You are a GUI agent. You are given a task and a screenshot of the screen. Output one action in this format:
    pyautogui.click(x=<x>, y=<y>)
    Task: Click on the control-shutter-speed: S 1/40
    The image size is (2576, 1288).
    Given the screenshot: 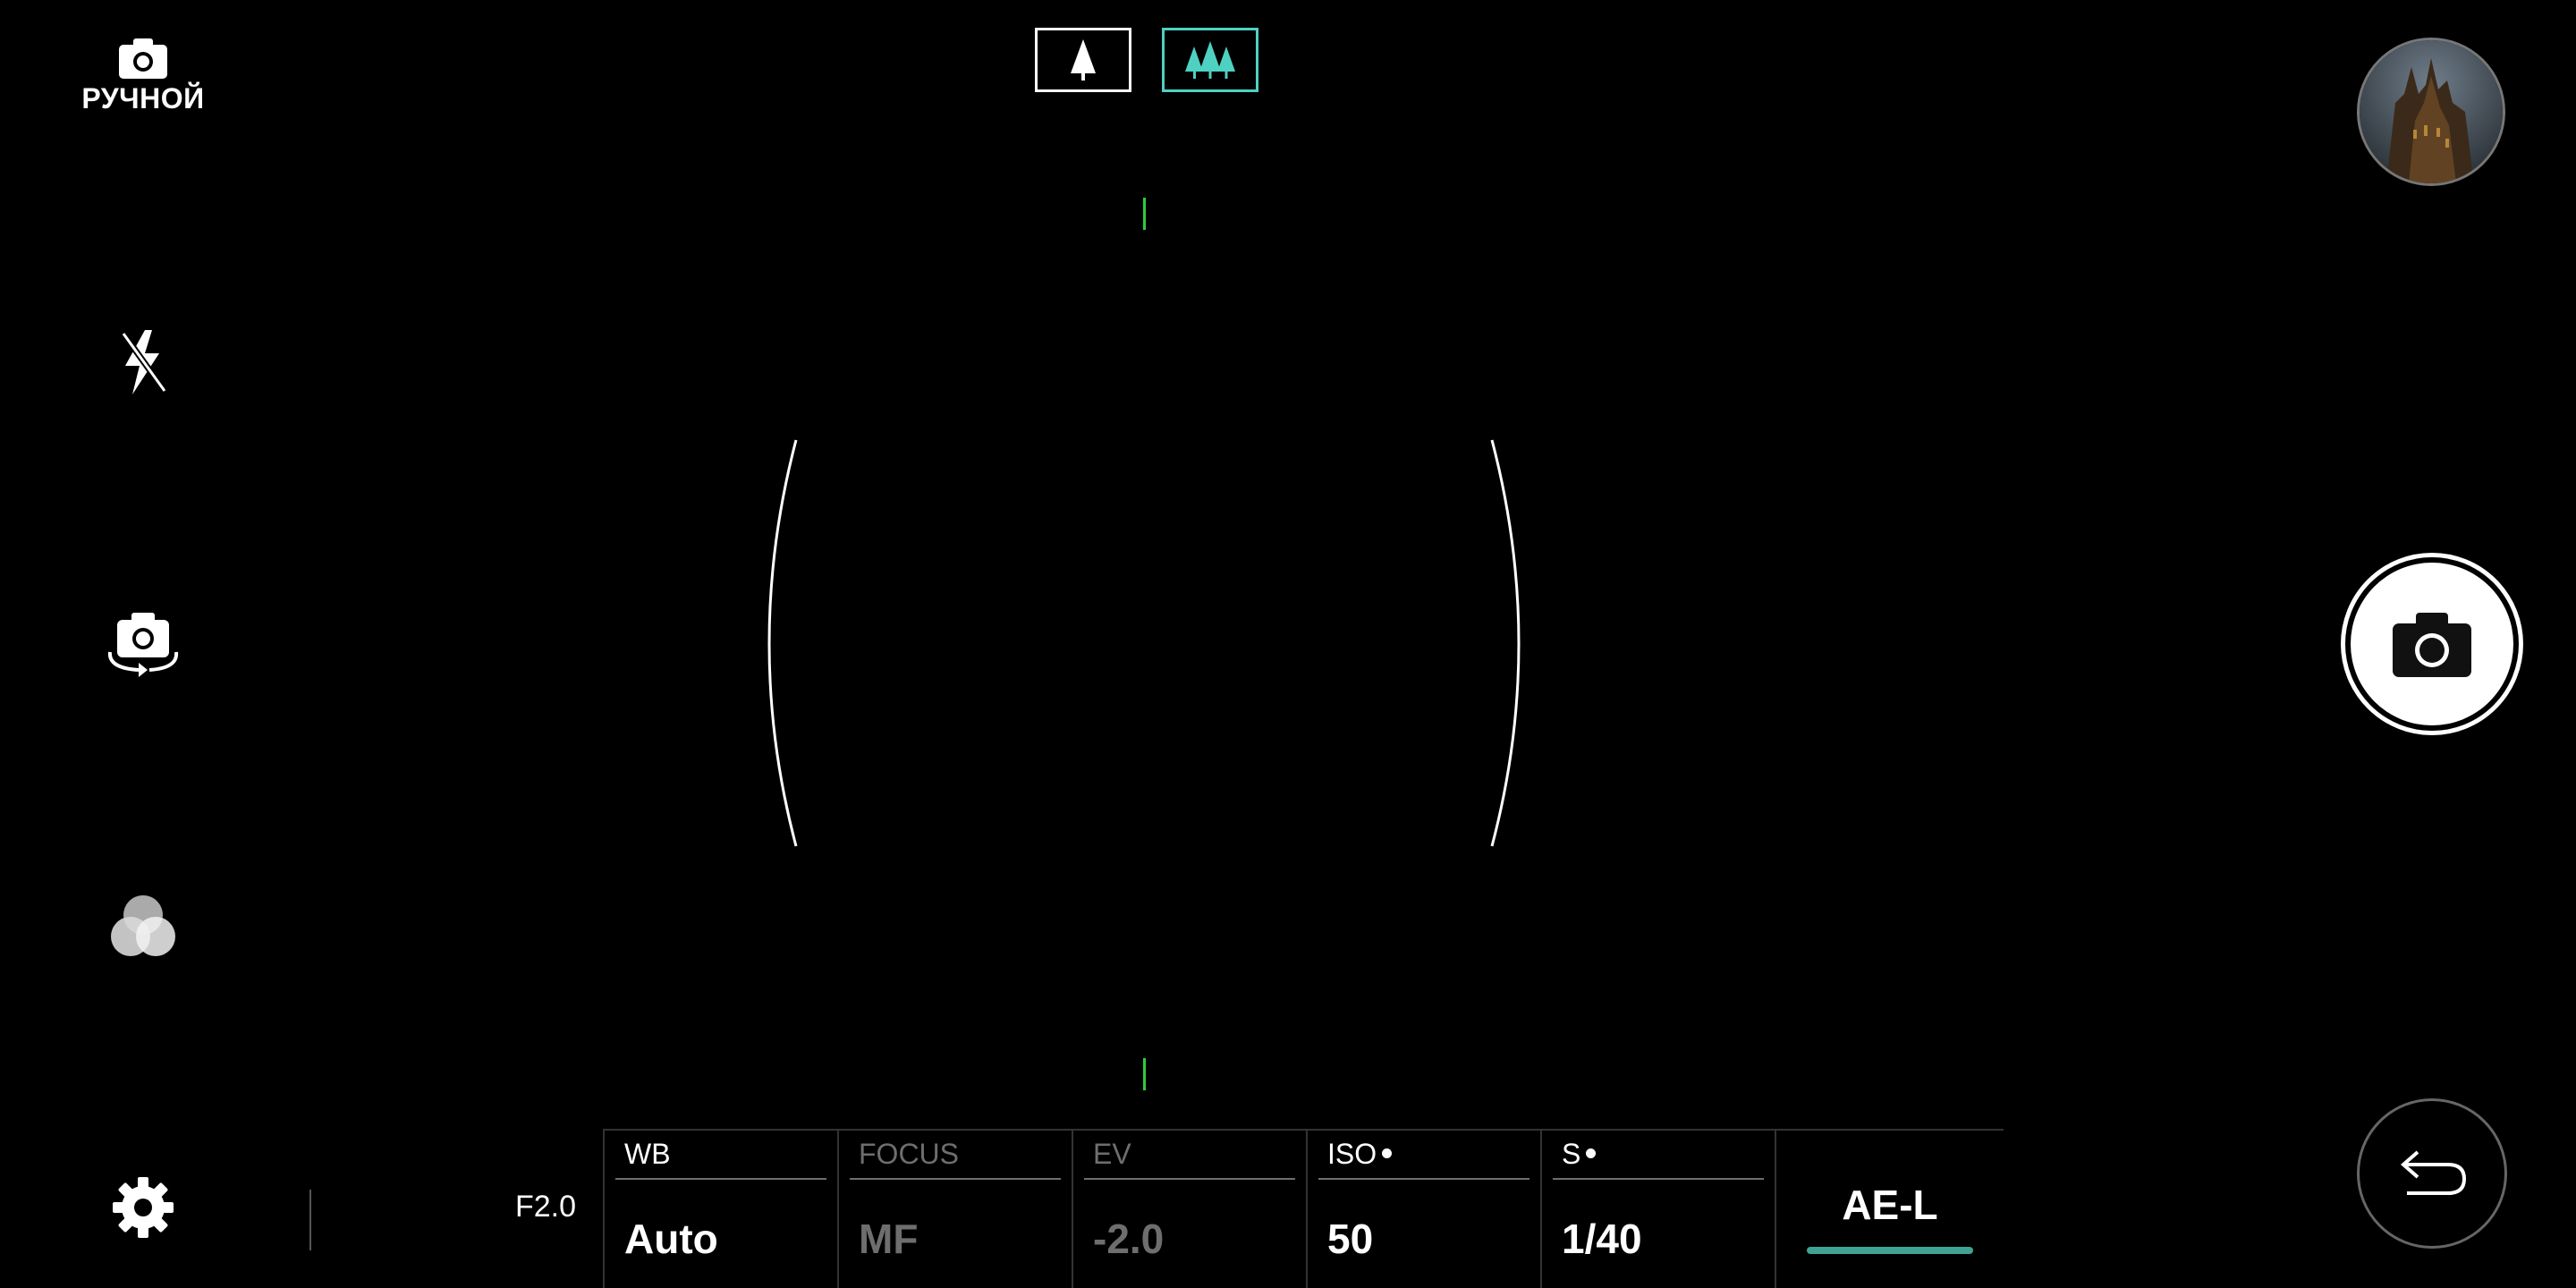 What is the action you would take?
    pyautogui.click(x=1657, y=1208)
    